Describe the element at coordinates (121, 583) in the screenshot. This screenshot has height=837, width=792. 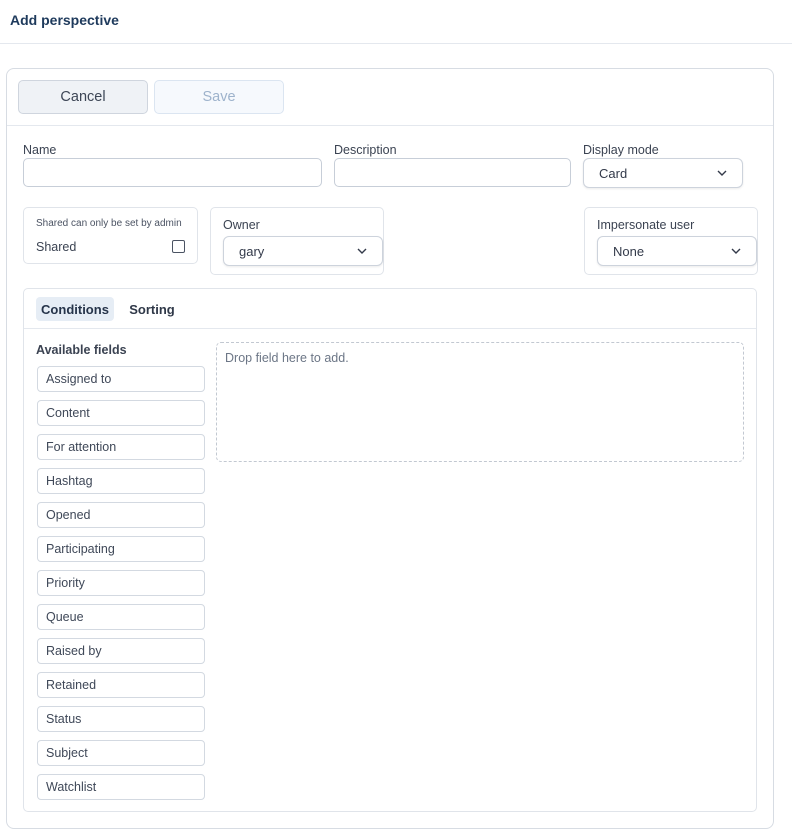
I see `field-item-priority: Priority` at that location.